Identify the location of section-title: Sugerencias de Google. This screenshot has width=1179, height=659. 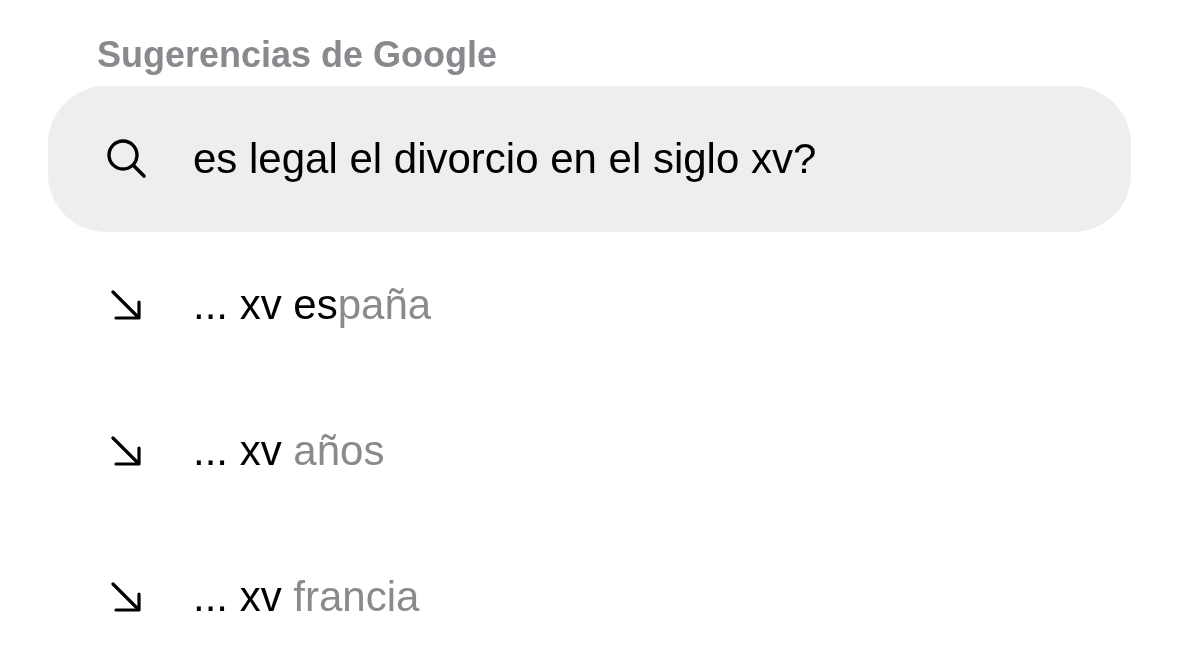
(297, 55).